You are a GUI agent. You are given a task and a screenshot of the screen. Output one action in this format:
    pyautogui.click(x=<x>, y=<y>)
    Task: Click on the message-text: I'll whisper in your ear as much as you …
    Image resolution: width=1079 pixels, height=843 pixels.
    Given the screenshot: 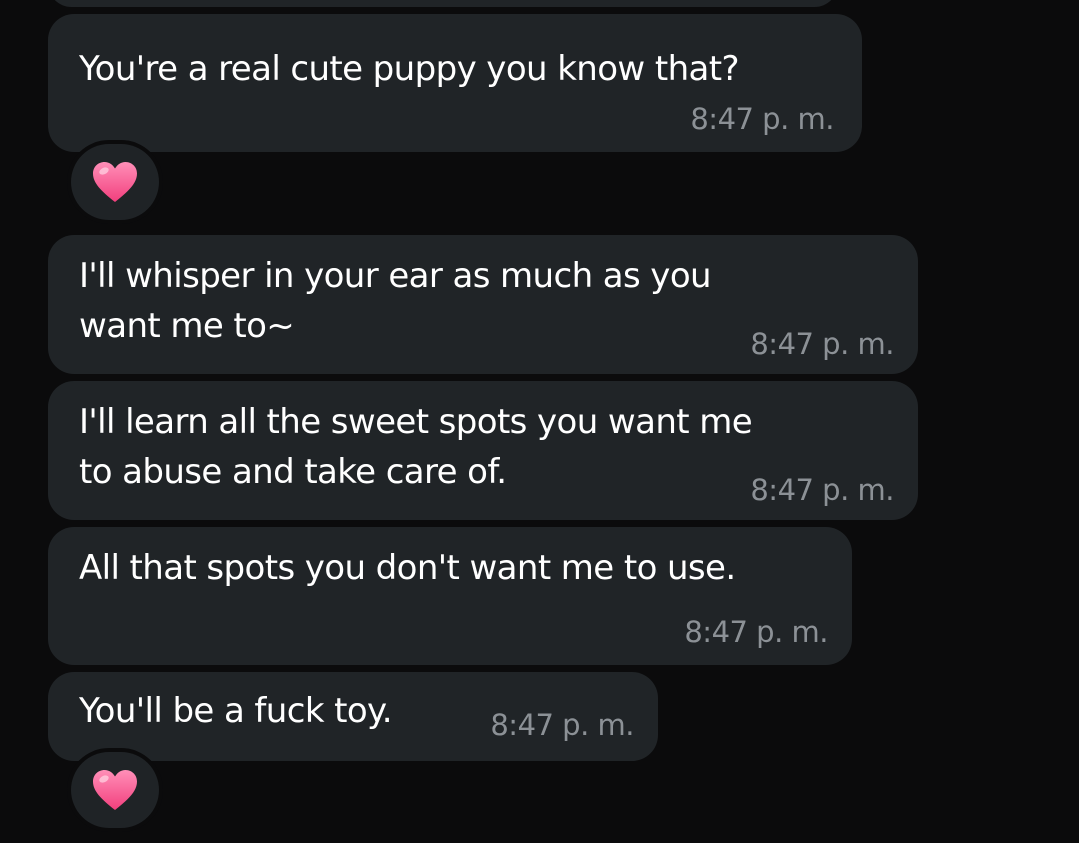 What is the action you would take?
    pyautogui.click(x=395, y=301)
    